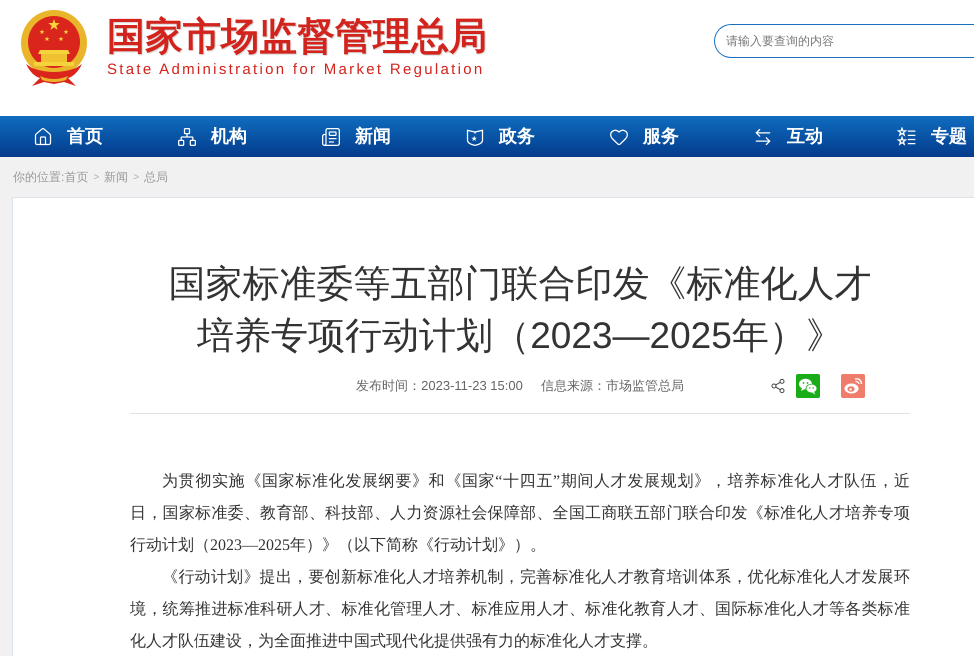  Describe the element at coordinates (520, 310) in the screenshot. I see `article-title: 国家标准委等五部门联合印发《标准化人才培养专项行动计划（2023—2025年）》` at that location.